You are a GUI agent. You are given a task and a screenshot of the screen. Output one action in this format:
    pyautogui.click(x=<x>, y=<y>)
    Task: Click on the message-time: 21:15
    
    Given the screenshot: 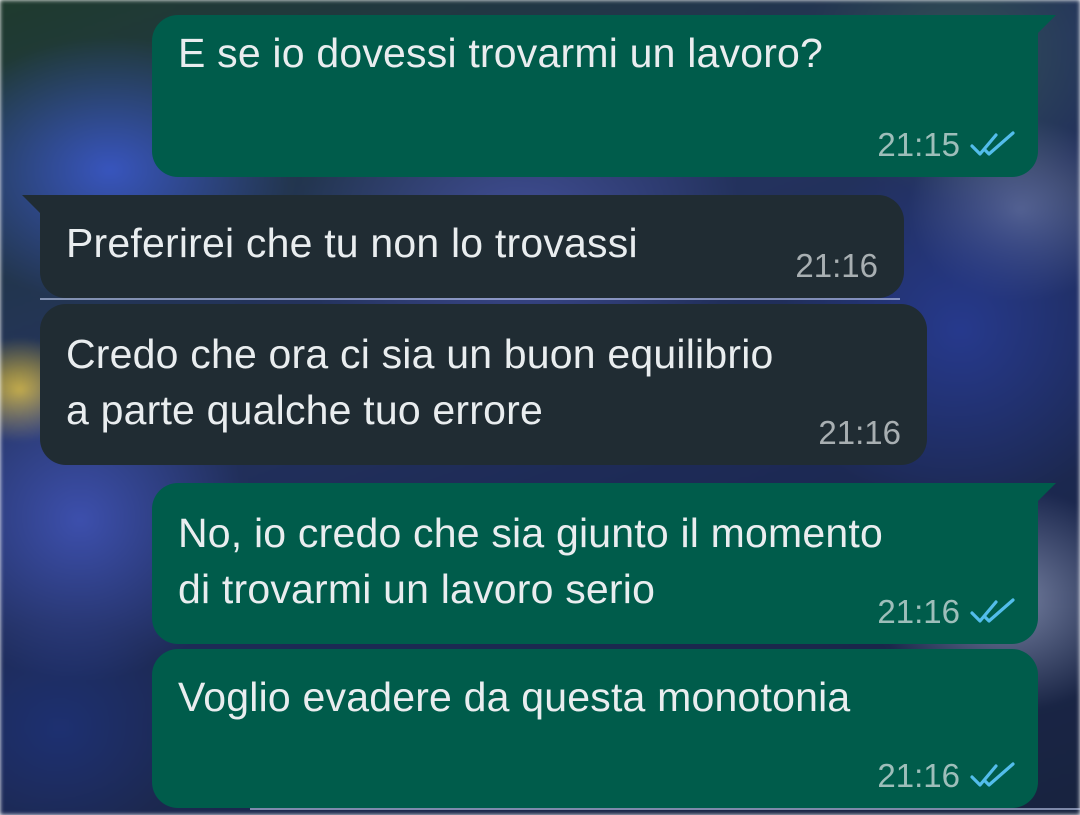 What is the action you would take?
    pyautogui.click(x=918, y=144)
    